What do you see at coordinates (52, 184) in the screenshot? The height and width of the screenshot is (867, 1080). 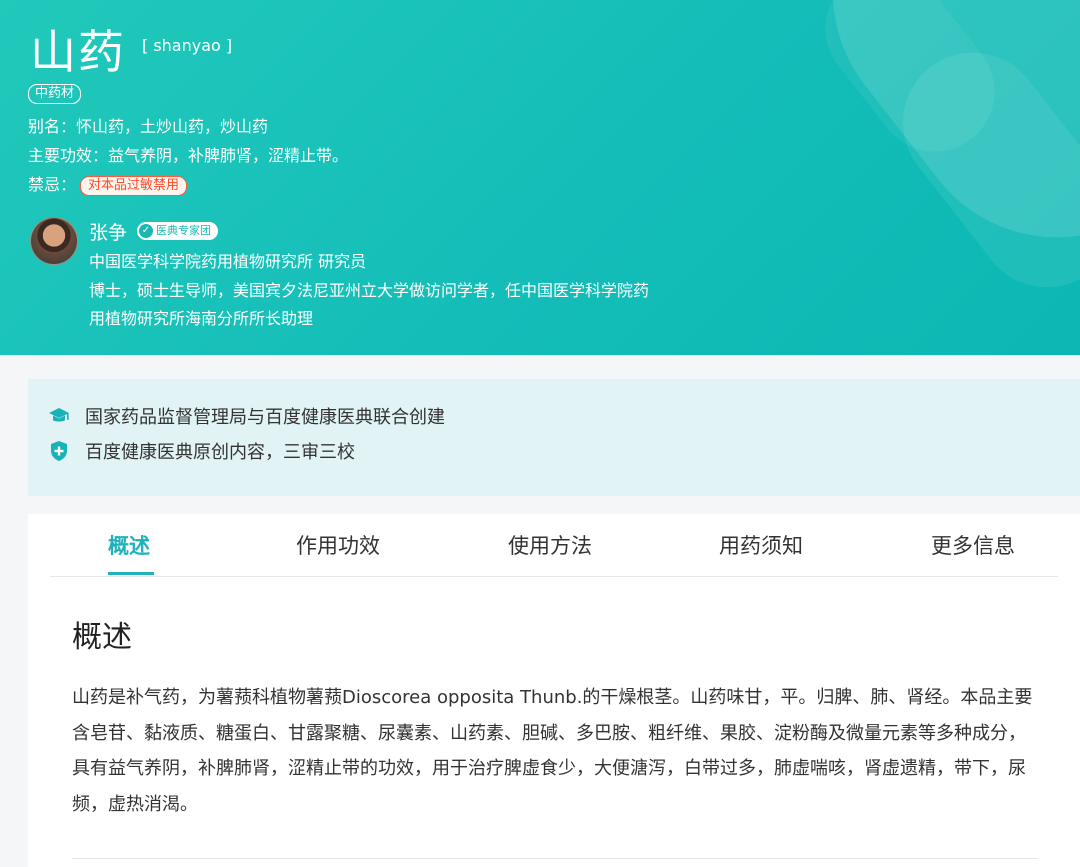 I see `forbid-label: 禁忌：` at bounding box center [52, 184].